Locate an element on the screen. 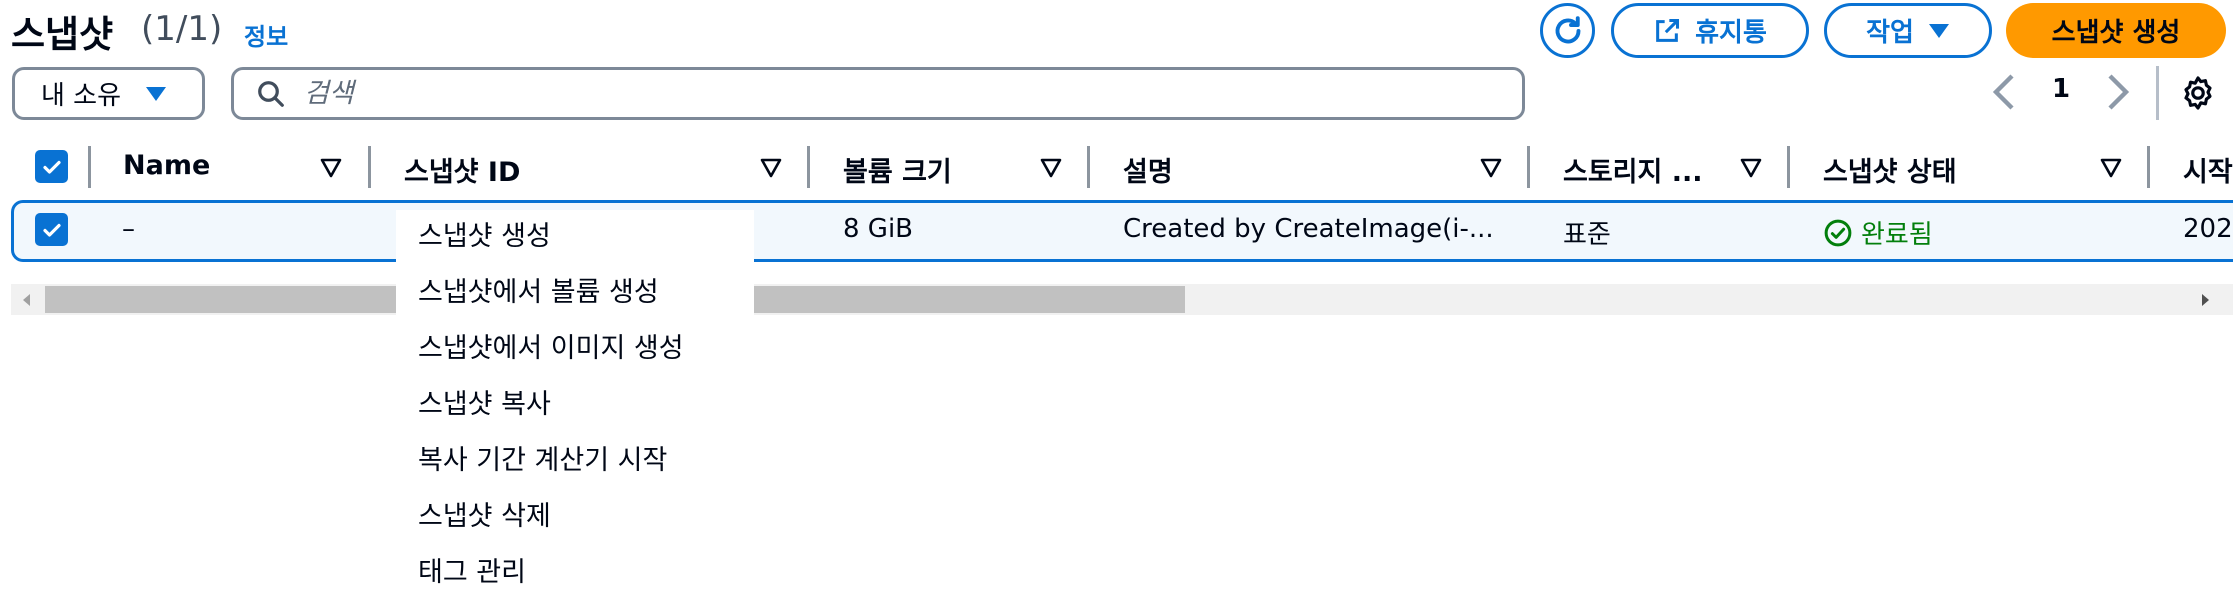  column-header-snapshot-status: 스냅샷 상태 is located at coordinates (1890, 169).